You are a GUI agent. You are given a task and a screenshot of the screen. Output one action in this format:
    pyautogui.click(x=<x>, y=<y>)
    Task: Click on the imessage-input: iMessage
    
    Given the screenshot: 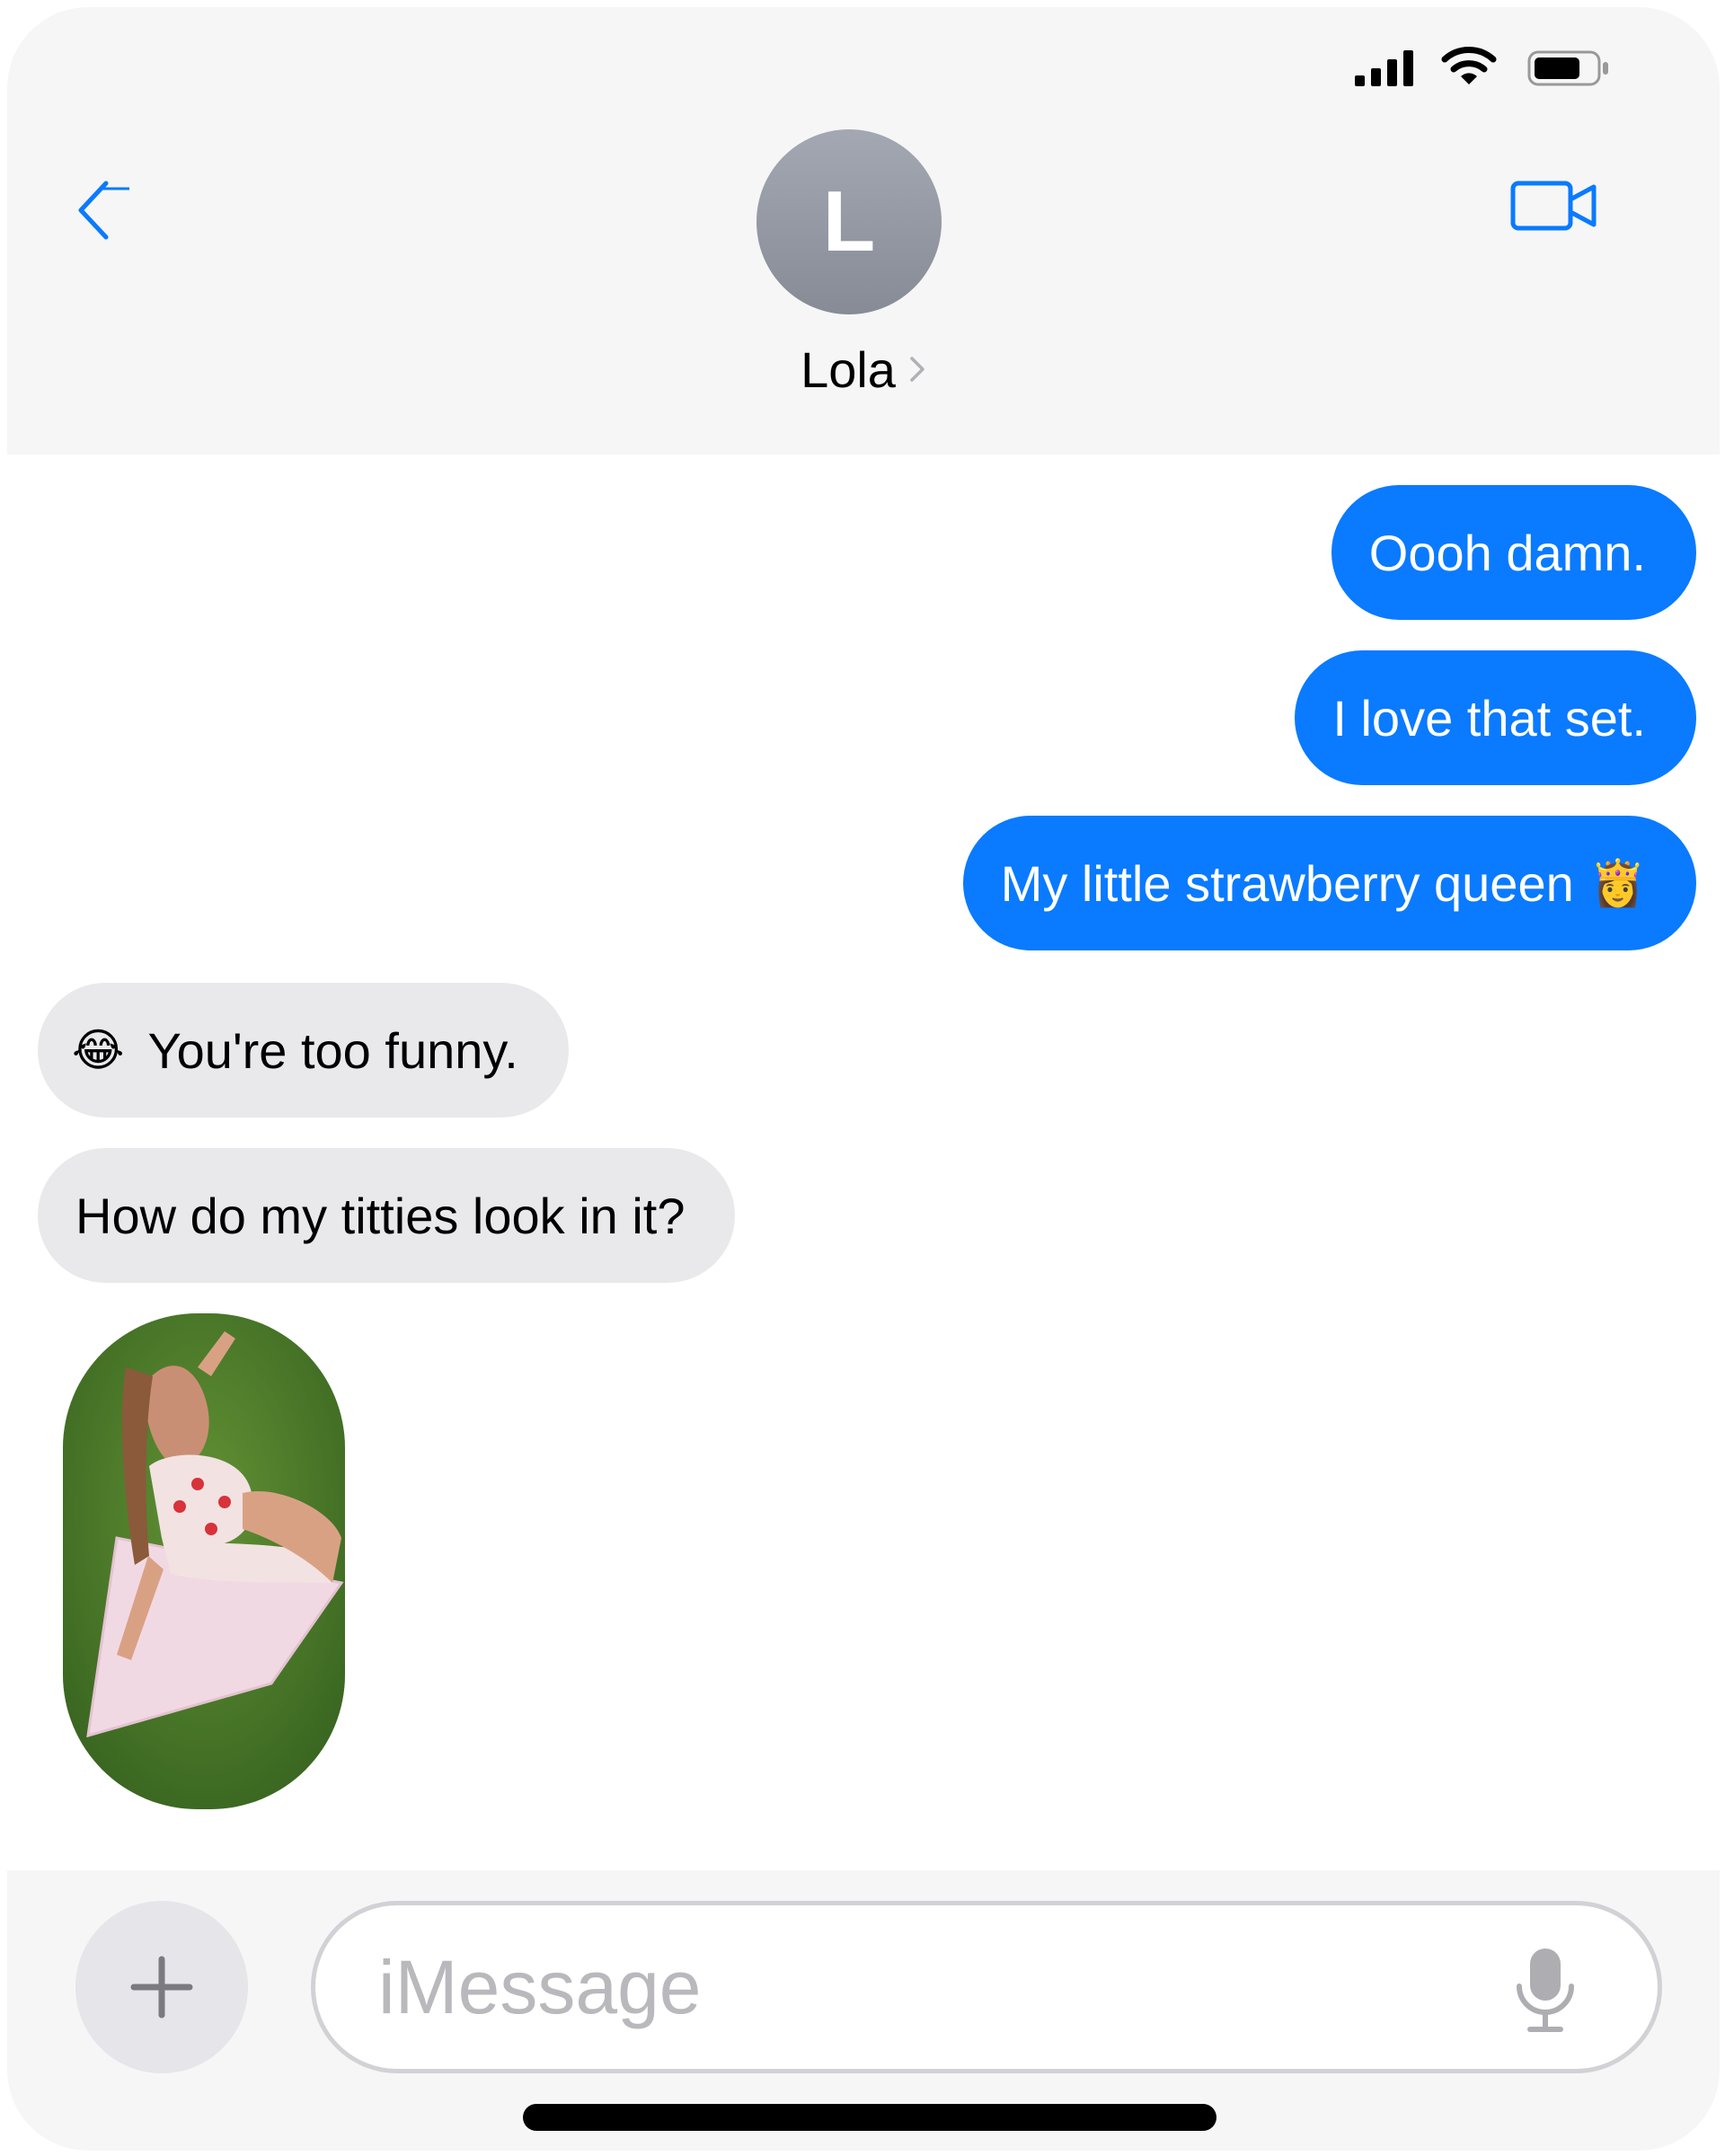 What is the action you would take?
    pyautogui.click(x=987, y=1987)
    